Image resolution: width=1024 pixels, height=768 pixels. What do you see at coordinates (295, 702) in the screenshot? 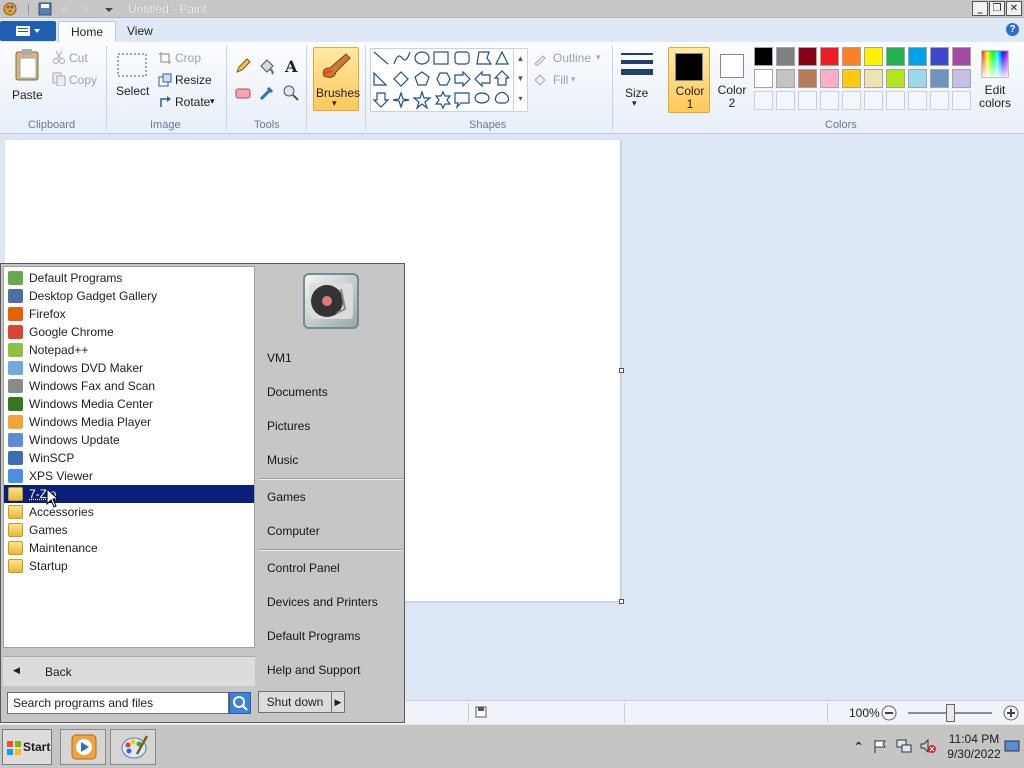
I see `shut-down-button: Shut down` at bounding box center [295, 702].